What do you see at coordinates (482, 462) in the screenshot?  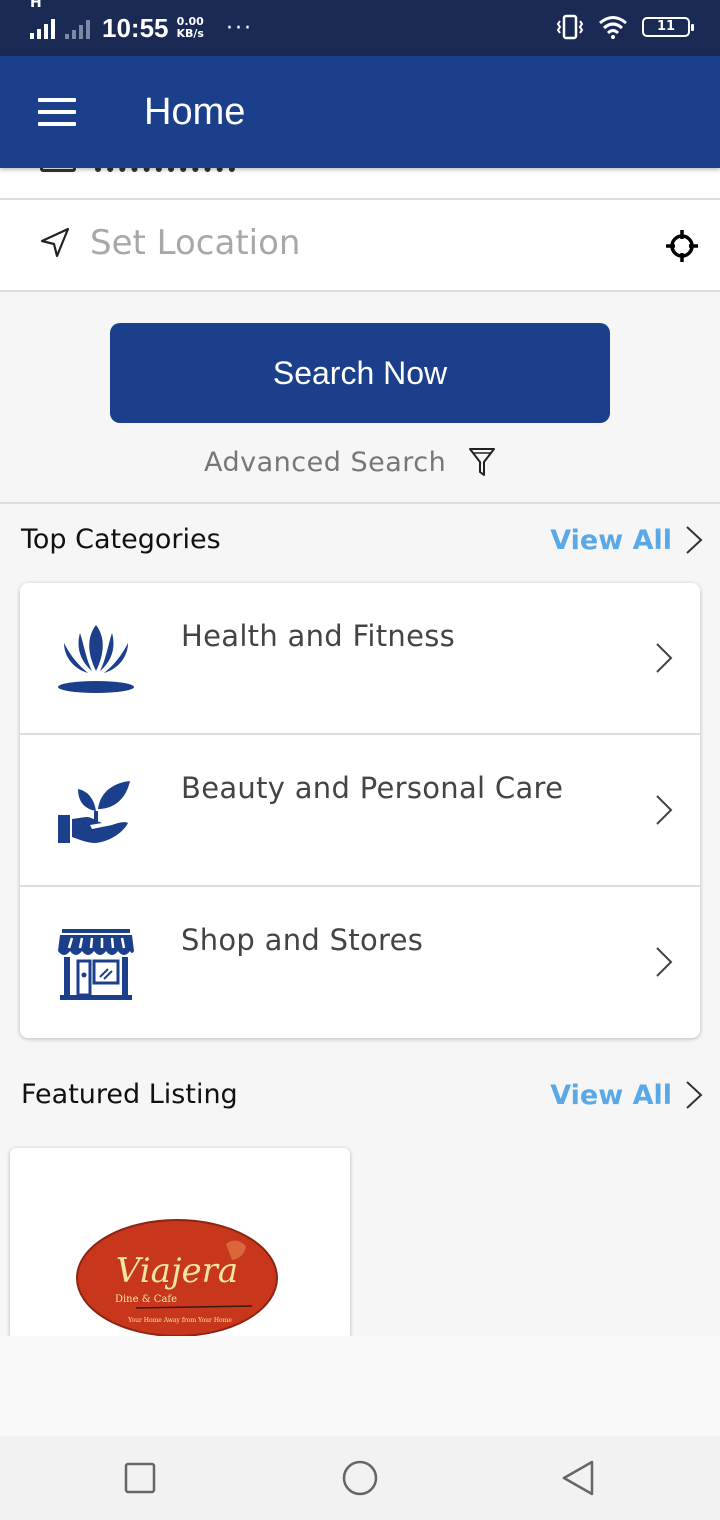 I see `filter-icon` at bounding box center [482, 462].